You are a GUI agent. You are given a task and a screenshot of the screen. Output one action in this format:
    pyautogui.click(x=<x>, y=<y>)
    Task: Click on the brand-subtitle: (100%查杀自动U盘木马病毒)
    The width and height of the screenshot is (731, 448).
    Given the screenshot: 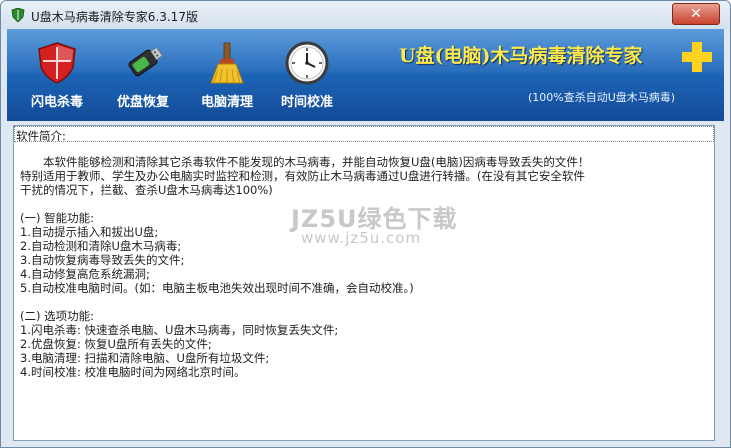 What is the action you would take?
    pyautogui.click(x=602, y=97)
    